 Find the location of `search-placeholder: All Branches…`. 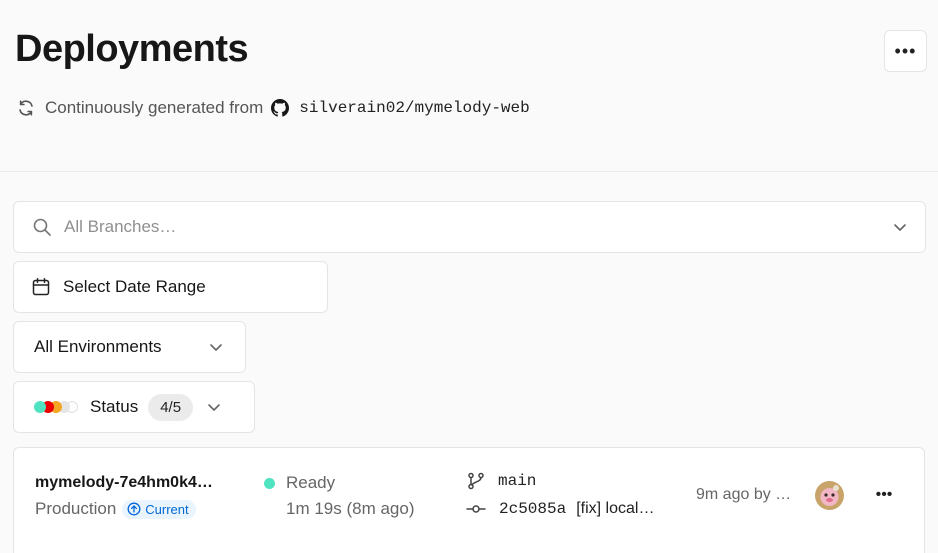

search-placeholder: All Branches… is located at coordinates (120, 226).